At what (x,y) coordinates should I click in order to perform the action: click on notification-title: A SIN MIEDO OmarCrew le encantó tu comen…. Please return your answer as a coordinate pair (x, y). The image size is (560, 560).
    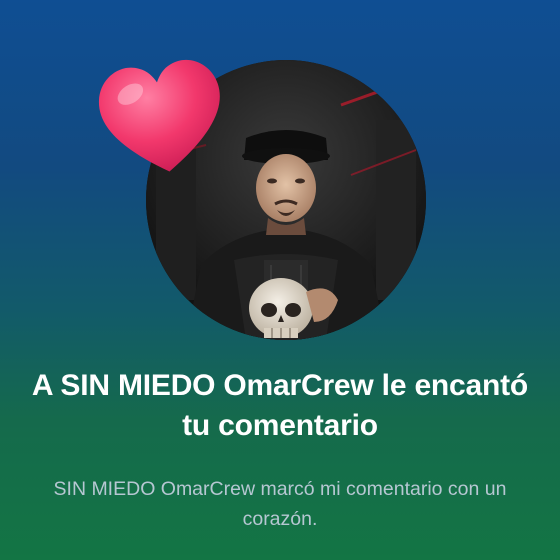
    Looking at the image, I should click on (280, 405).